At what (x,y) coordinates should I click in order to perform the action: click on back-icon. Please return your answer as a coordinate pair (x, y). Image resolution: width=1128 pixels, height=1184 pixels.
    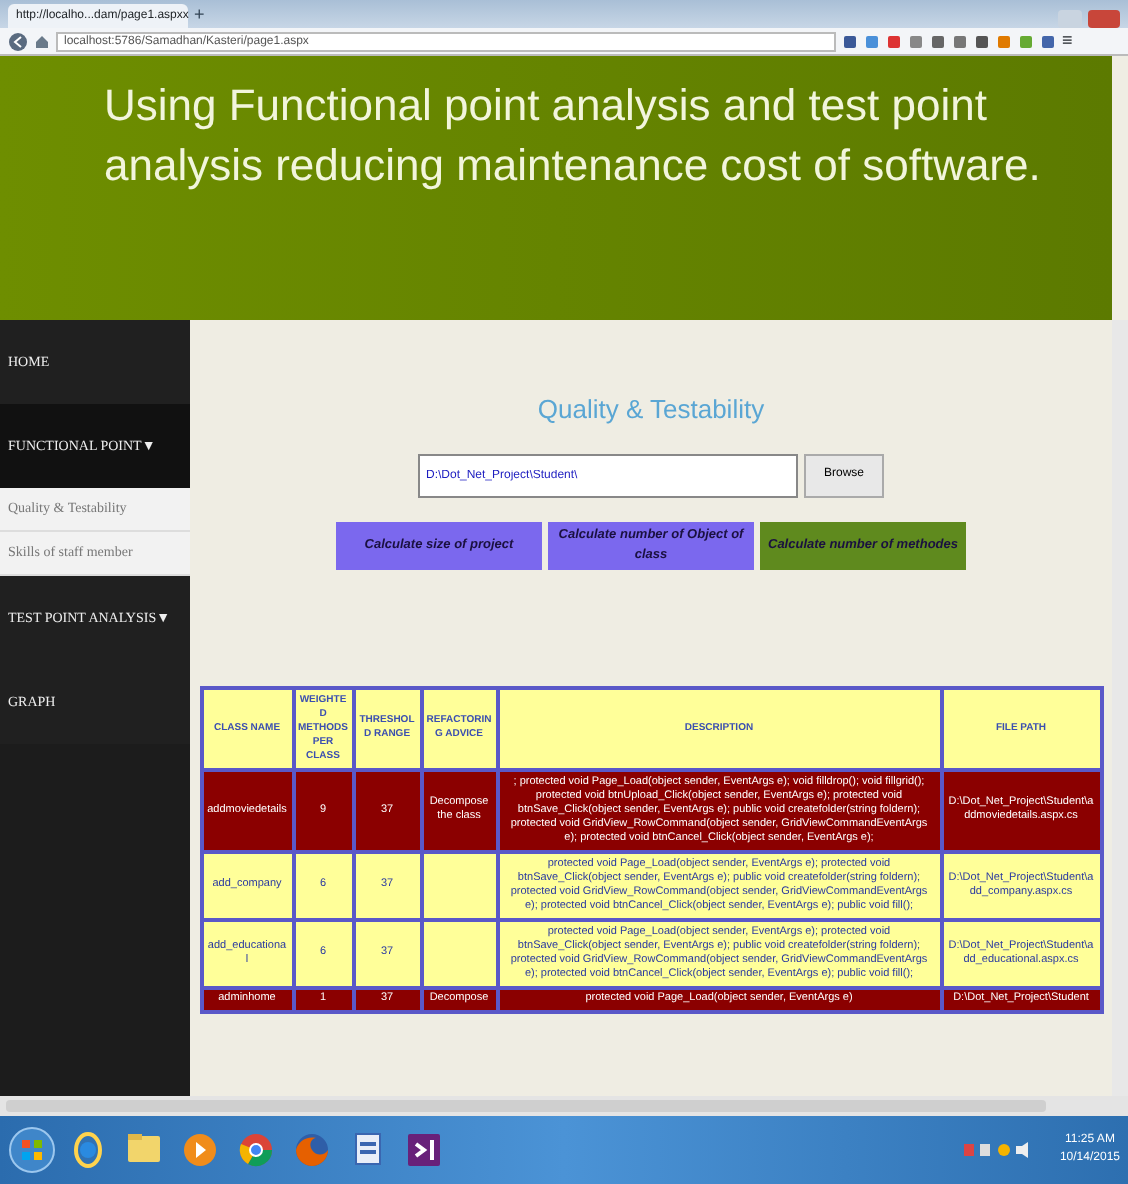
    Looking at the image, I should click on (18, 41).